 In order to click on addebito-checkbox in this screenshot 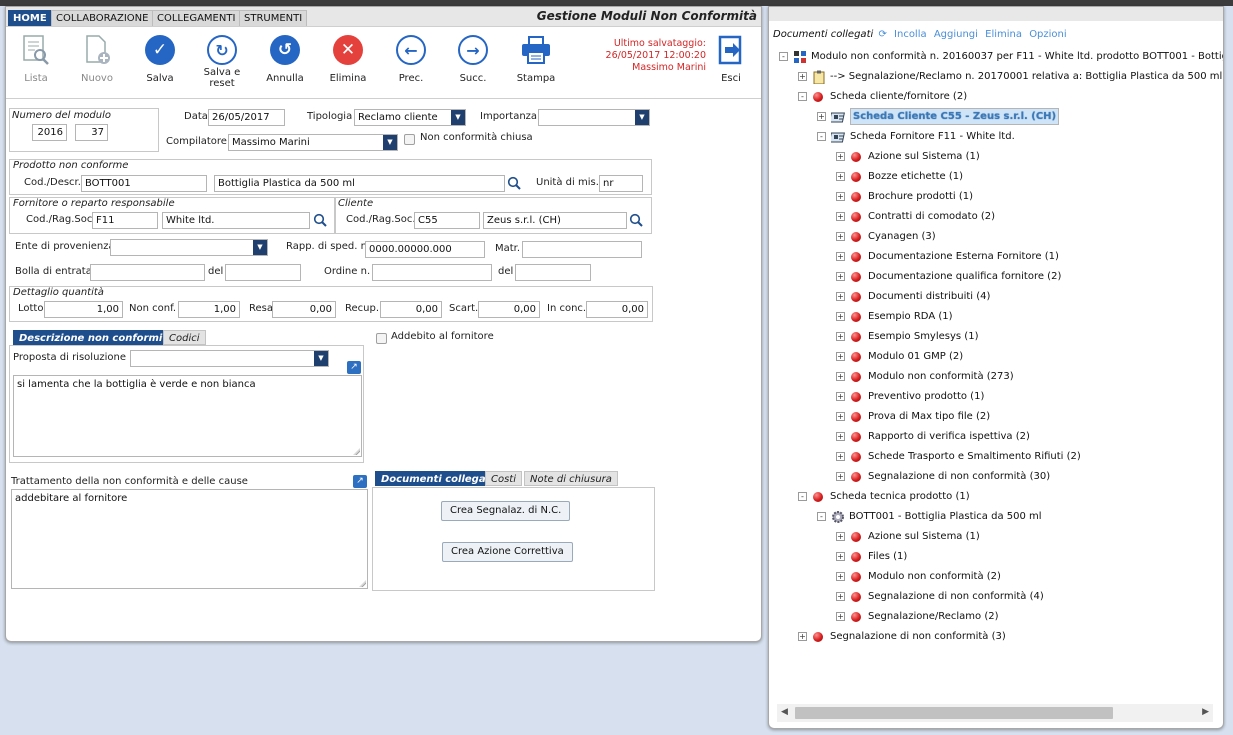, I will do `click(381, 338)`.